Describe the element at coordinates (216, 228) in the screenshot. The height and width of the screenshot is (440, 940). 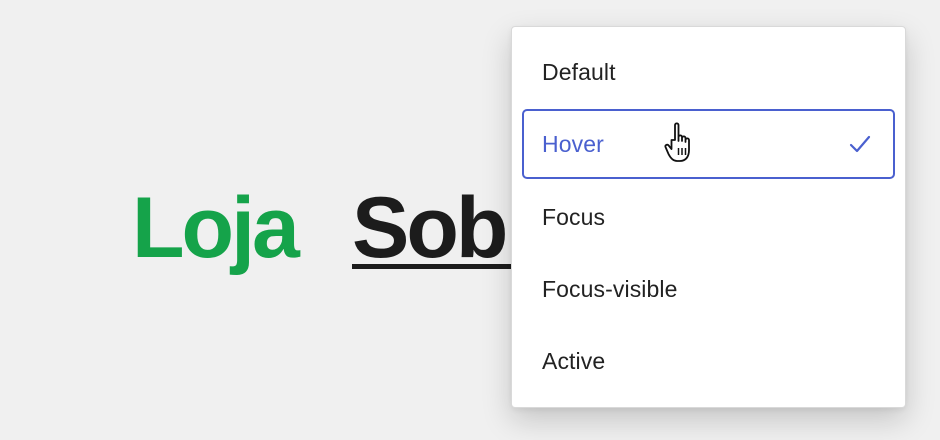
I see `nav-link-loja: Loja` at that location.